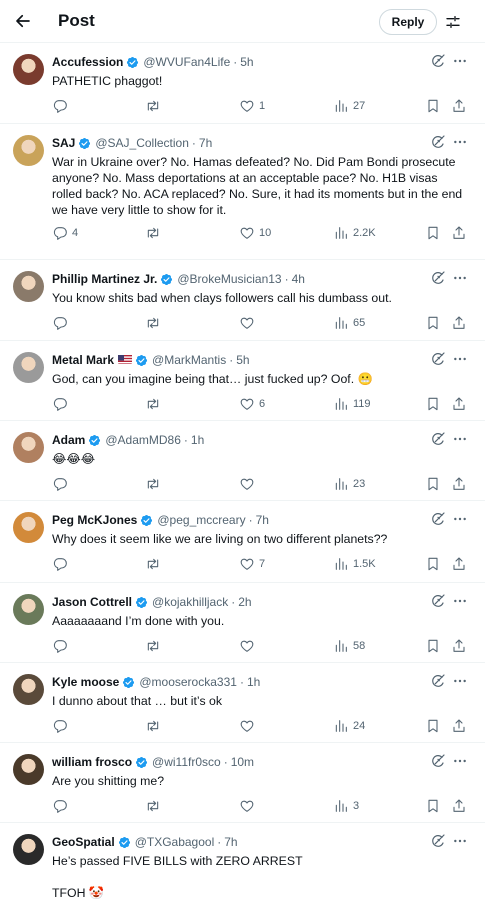  What do you see at coordinates (349, 726) in the screenshot?
I see `views-action: 24` at bounding box center [349, 726].